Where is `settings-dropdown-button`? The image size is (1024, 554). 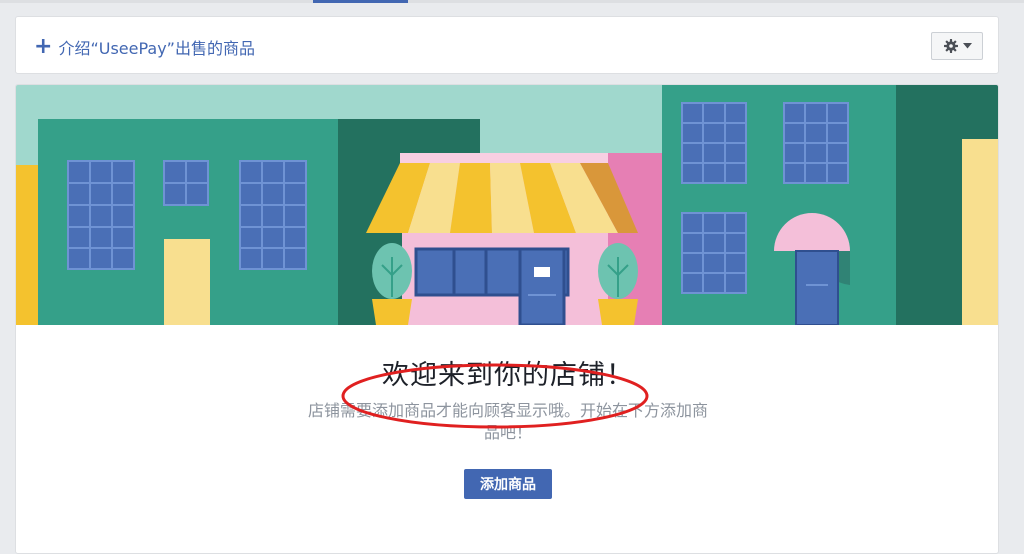
settings-dropdown-button is located at coordinates (957, 46).